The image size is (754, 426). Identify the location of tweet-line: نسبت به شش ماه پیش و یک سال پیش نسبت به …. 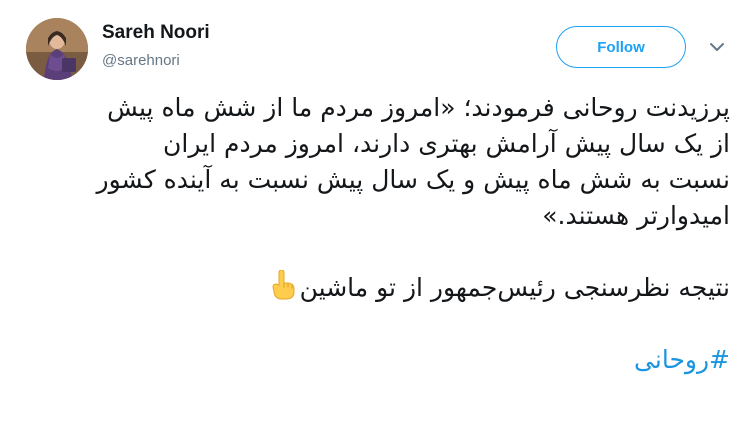
(413, 179).